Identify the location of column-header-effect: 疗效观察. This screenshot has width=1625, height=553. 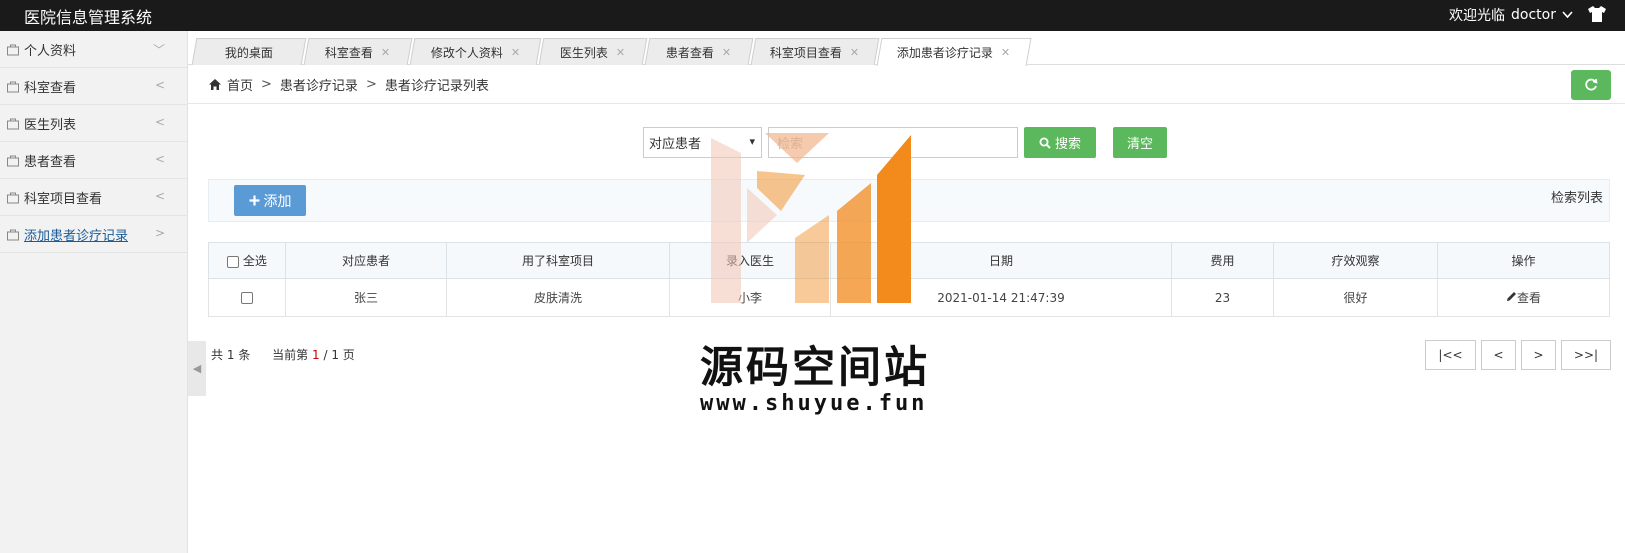
(1355, 260).